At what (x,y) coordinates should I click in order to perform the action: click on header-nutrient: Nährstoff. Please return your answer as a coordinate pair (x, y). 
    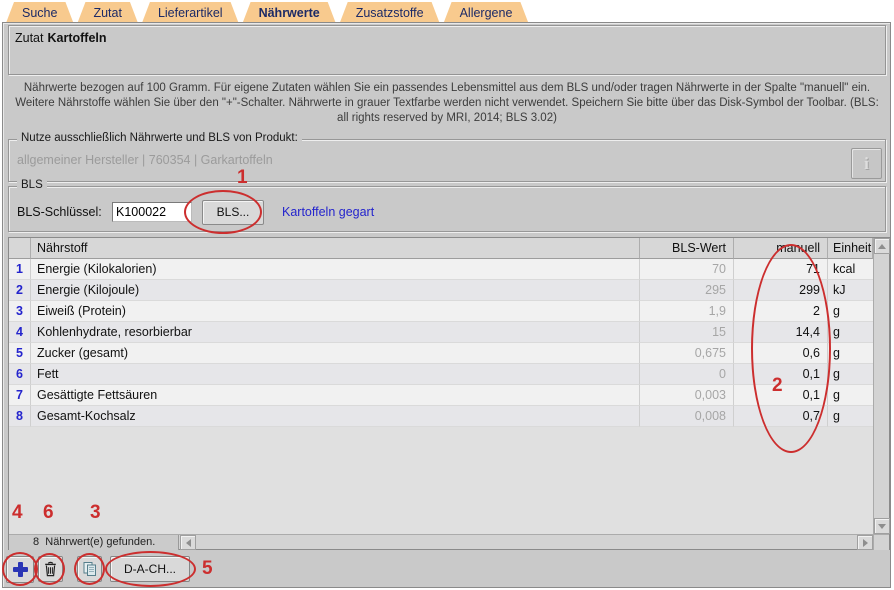
    Looking at the image, I should click on (335, 248).